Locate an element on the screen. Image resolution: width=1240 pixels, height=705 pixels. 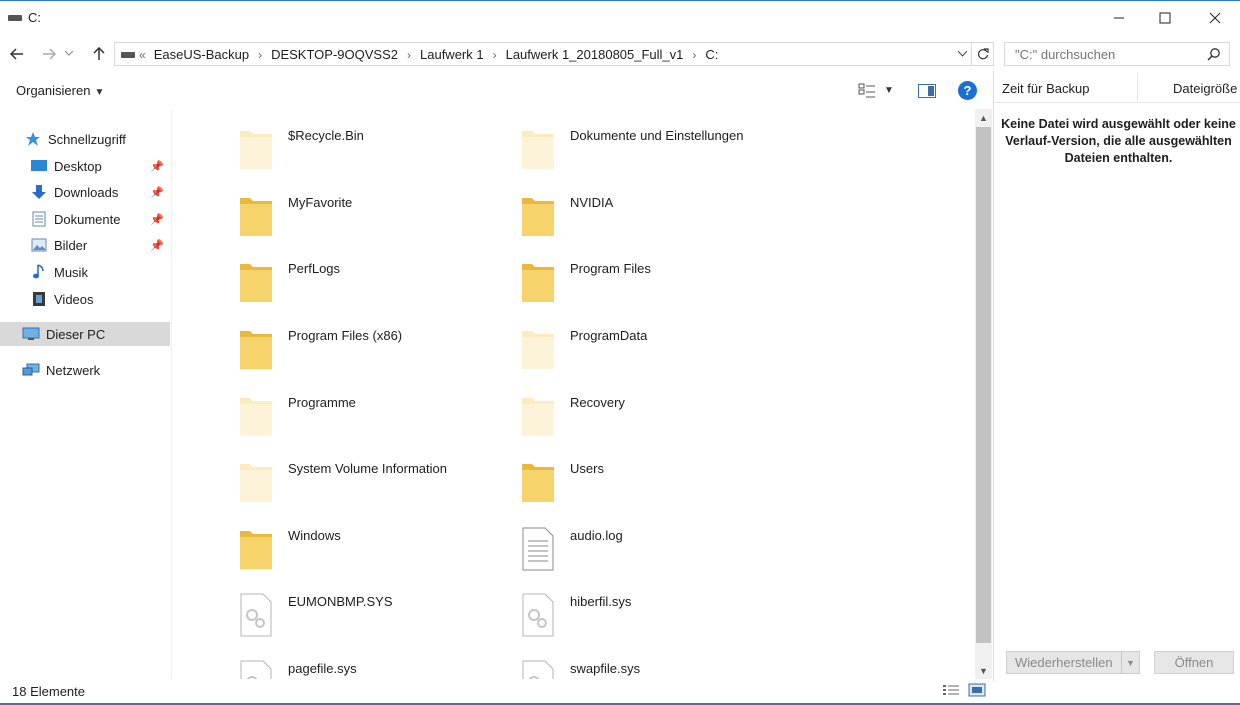
folder-item: Users is located at coordinates (650, 490).